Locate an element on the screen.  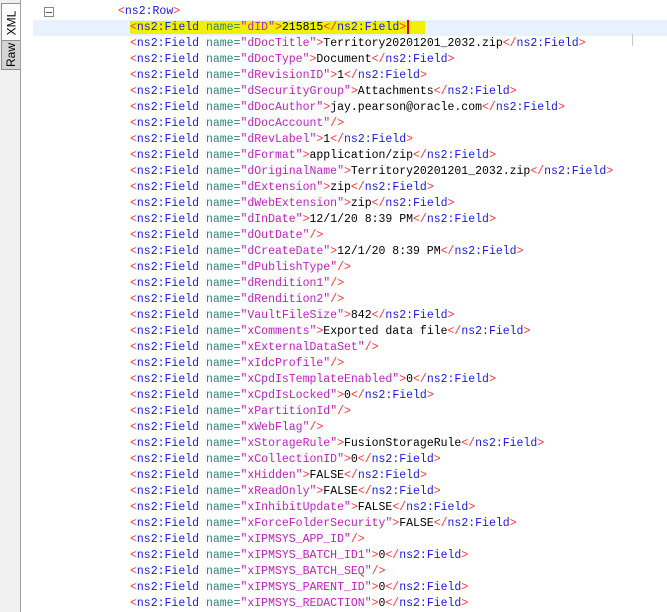
xml-field-line: <ns2:Field name="dID">215815</ns2:Field> is located at coordinates (350, 28).